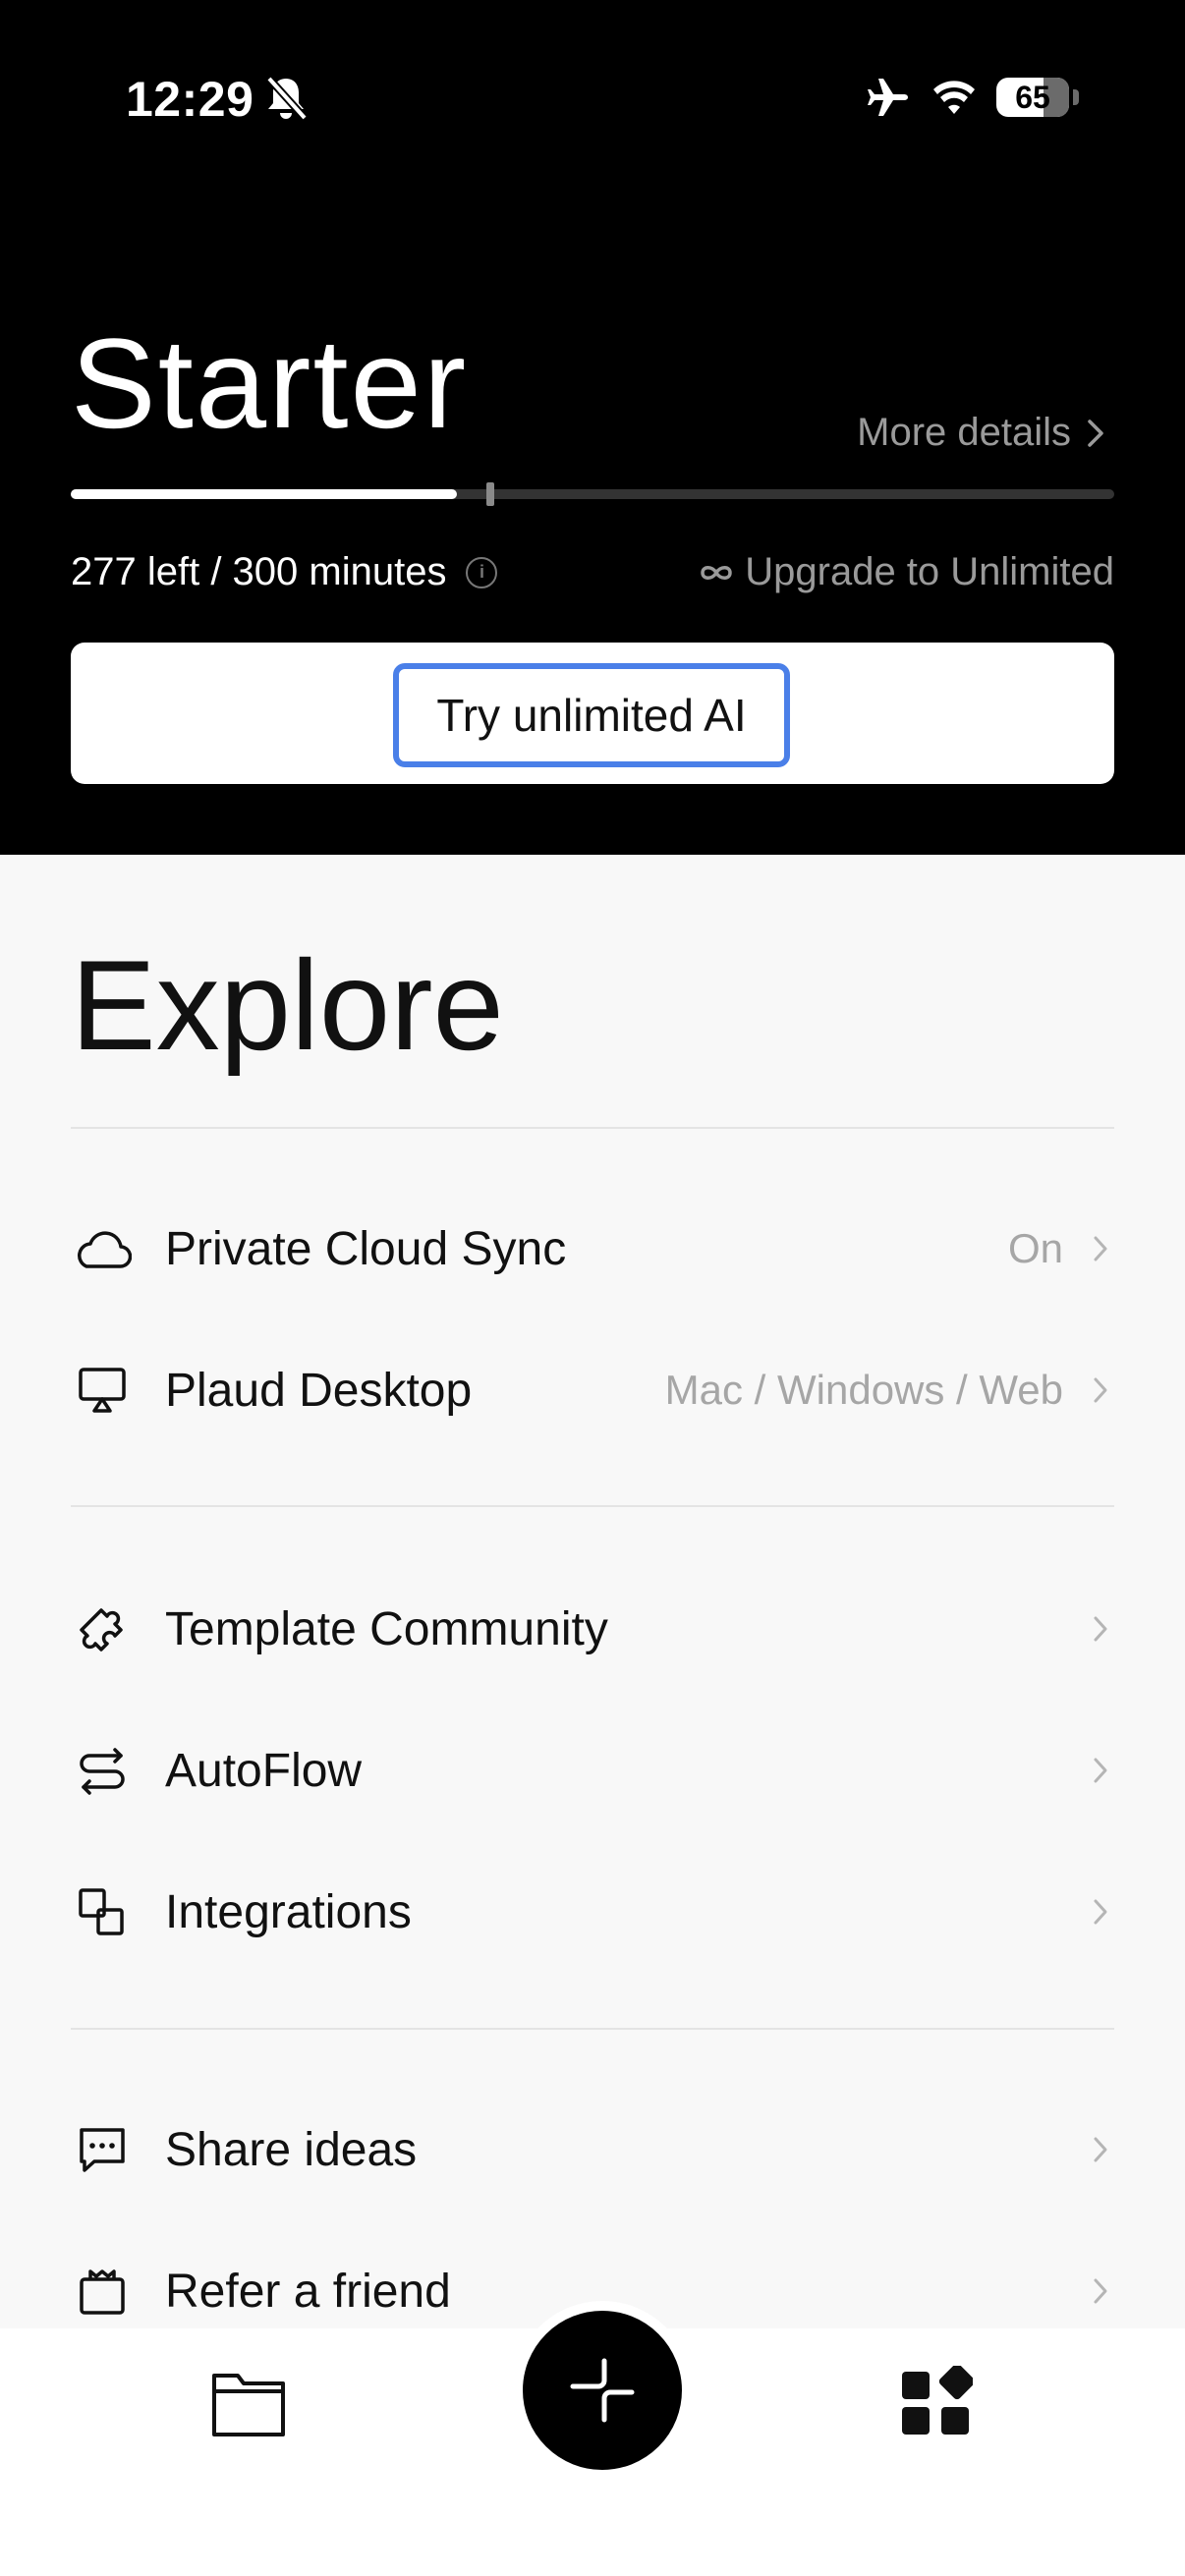  Describe the element at coordinates (288, 1005) in the screenshot. I see `explore-title: Explore` at that location.